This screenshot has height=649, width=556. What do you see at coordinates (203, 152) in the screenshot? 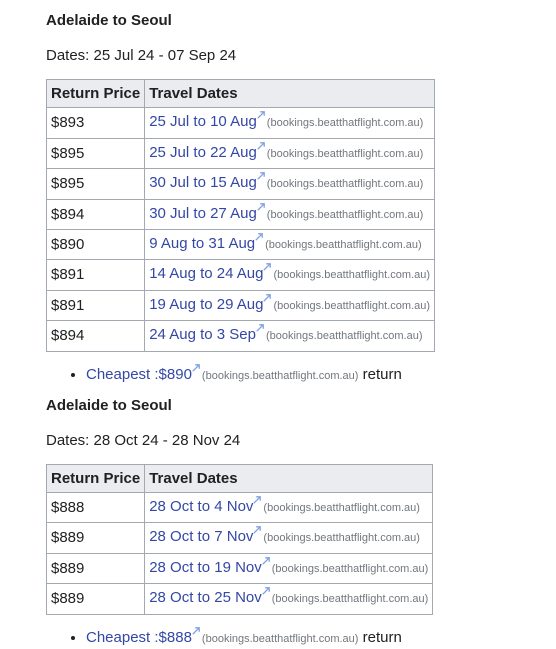
I see `travel-dates-link: 25 Jul to 22 Aug` at bounding box center [203, 152].